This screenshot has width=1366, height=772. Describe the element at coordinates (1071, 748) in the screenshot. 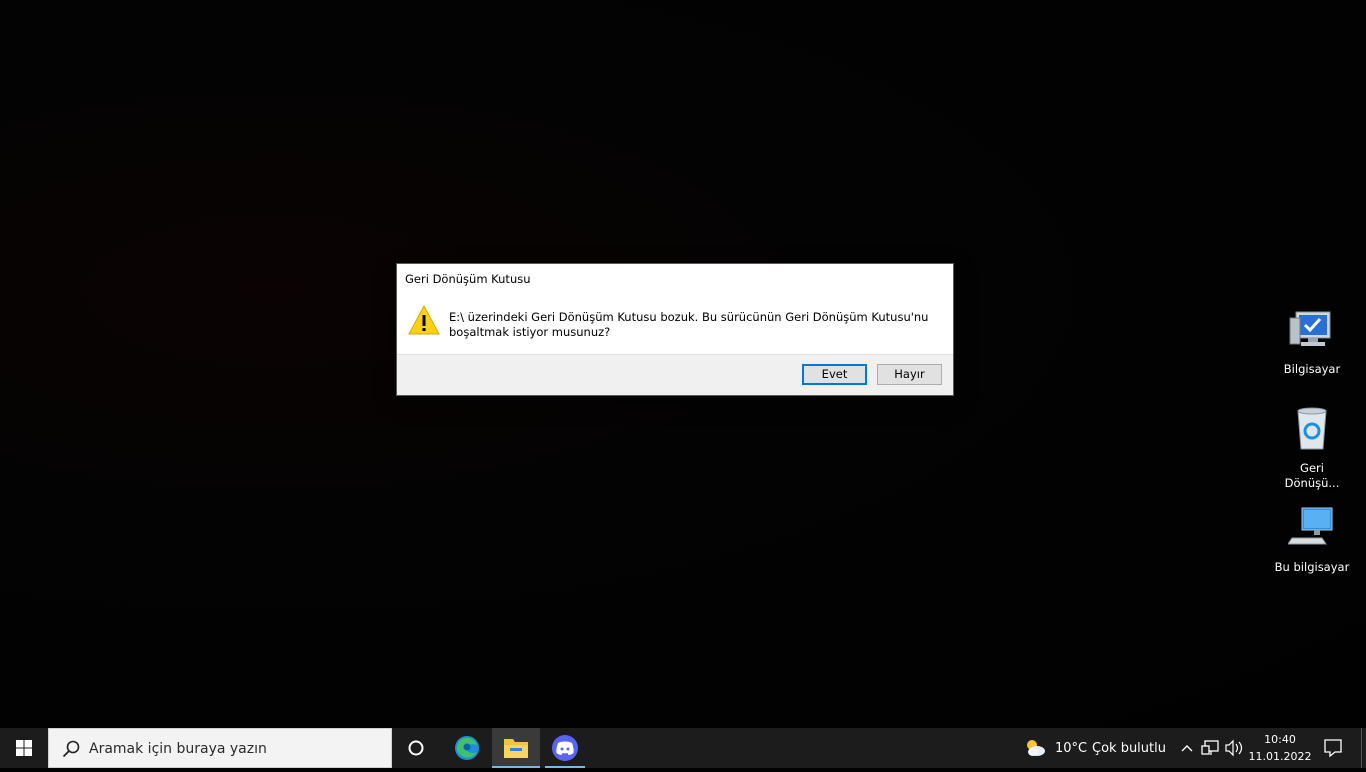

I see `weather-temperature: 10°C` at that location.